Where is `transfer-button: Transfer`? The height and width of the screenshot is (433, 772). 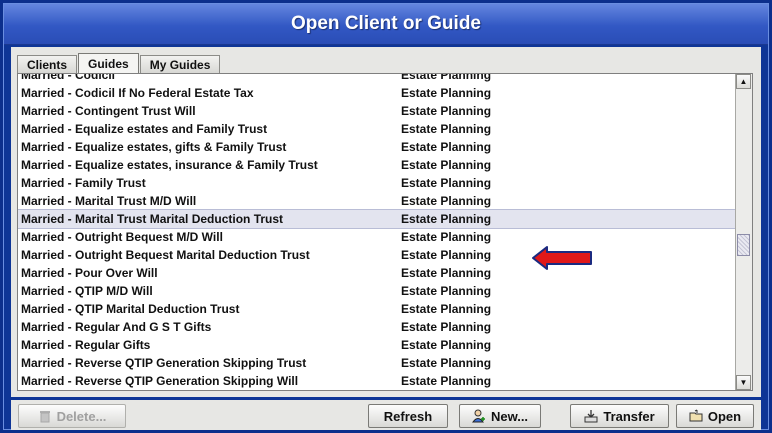
transfer-button: Transfer is located at coordinates (619, 416).